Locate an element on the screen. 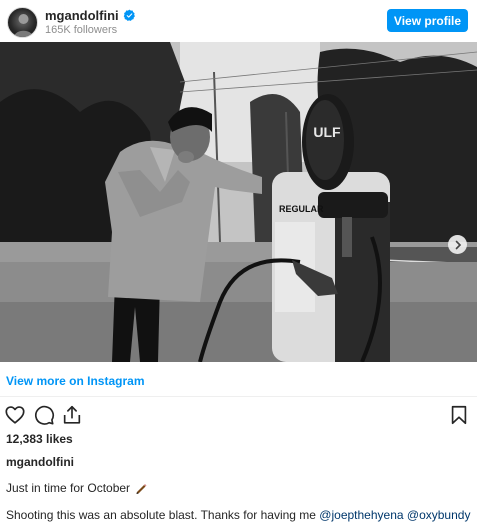  view-more-link: View more on Instagram is located at coordinates (75, 381).